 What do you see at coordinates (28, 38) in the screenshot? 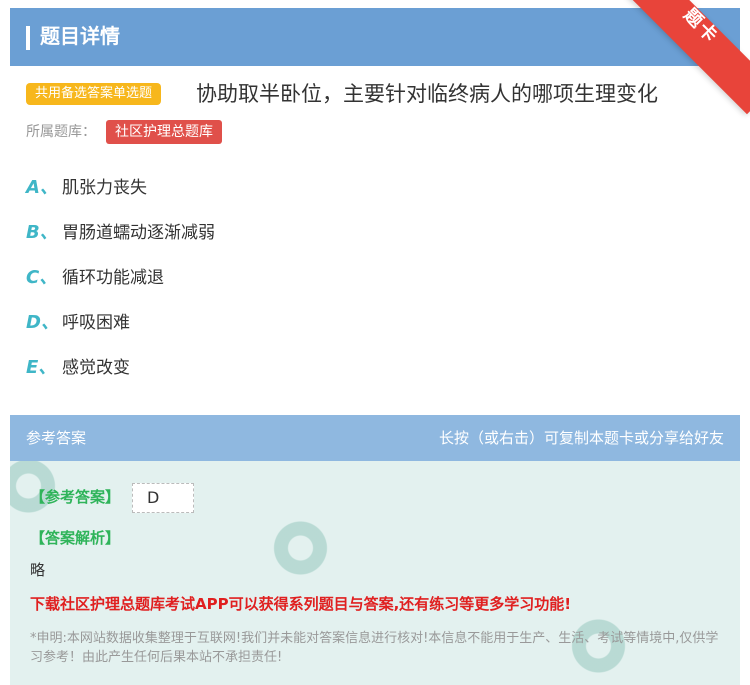
I see `header-accent-bar` at bounding box center [28, 38].